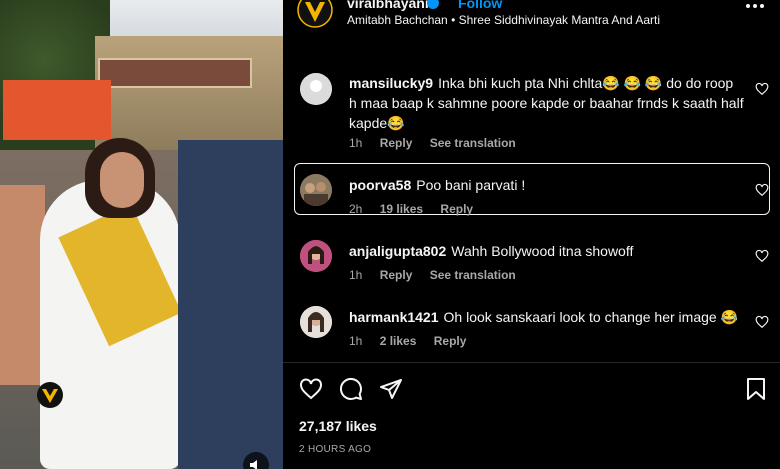  What do you see at coordinates (230, 304) in the screenshot?
I see `video-person-right` at bounding box center [230, 304].